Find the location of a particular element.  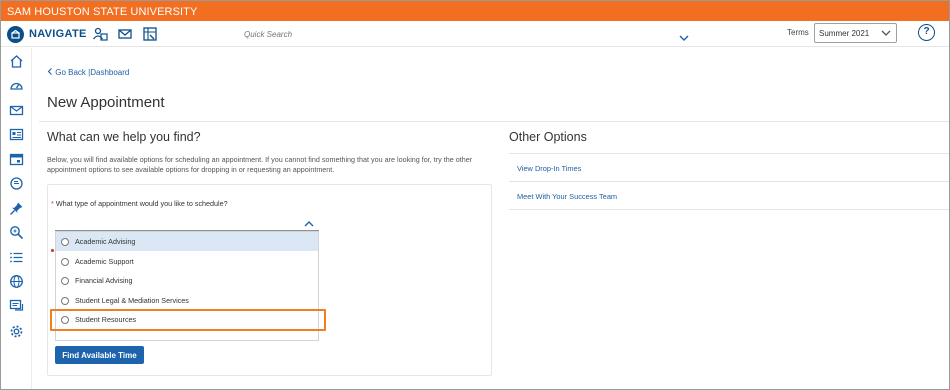

page-title: New Appointment is located at coordinates (106, 102).